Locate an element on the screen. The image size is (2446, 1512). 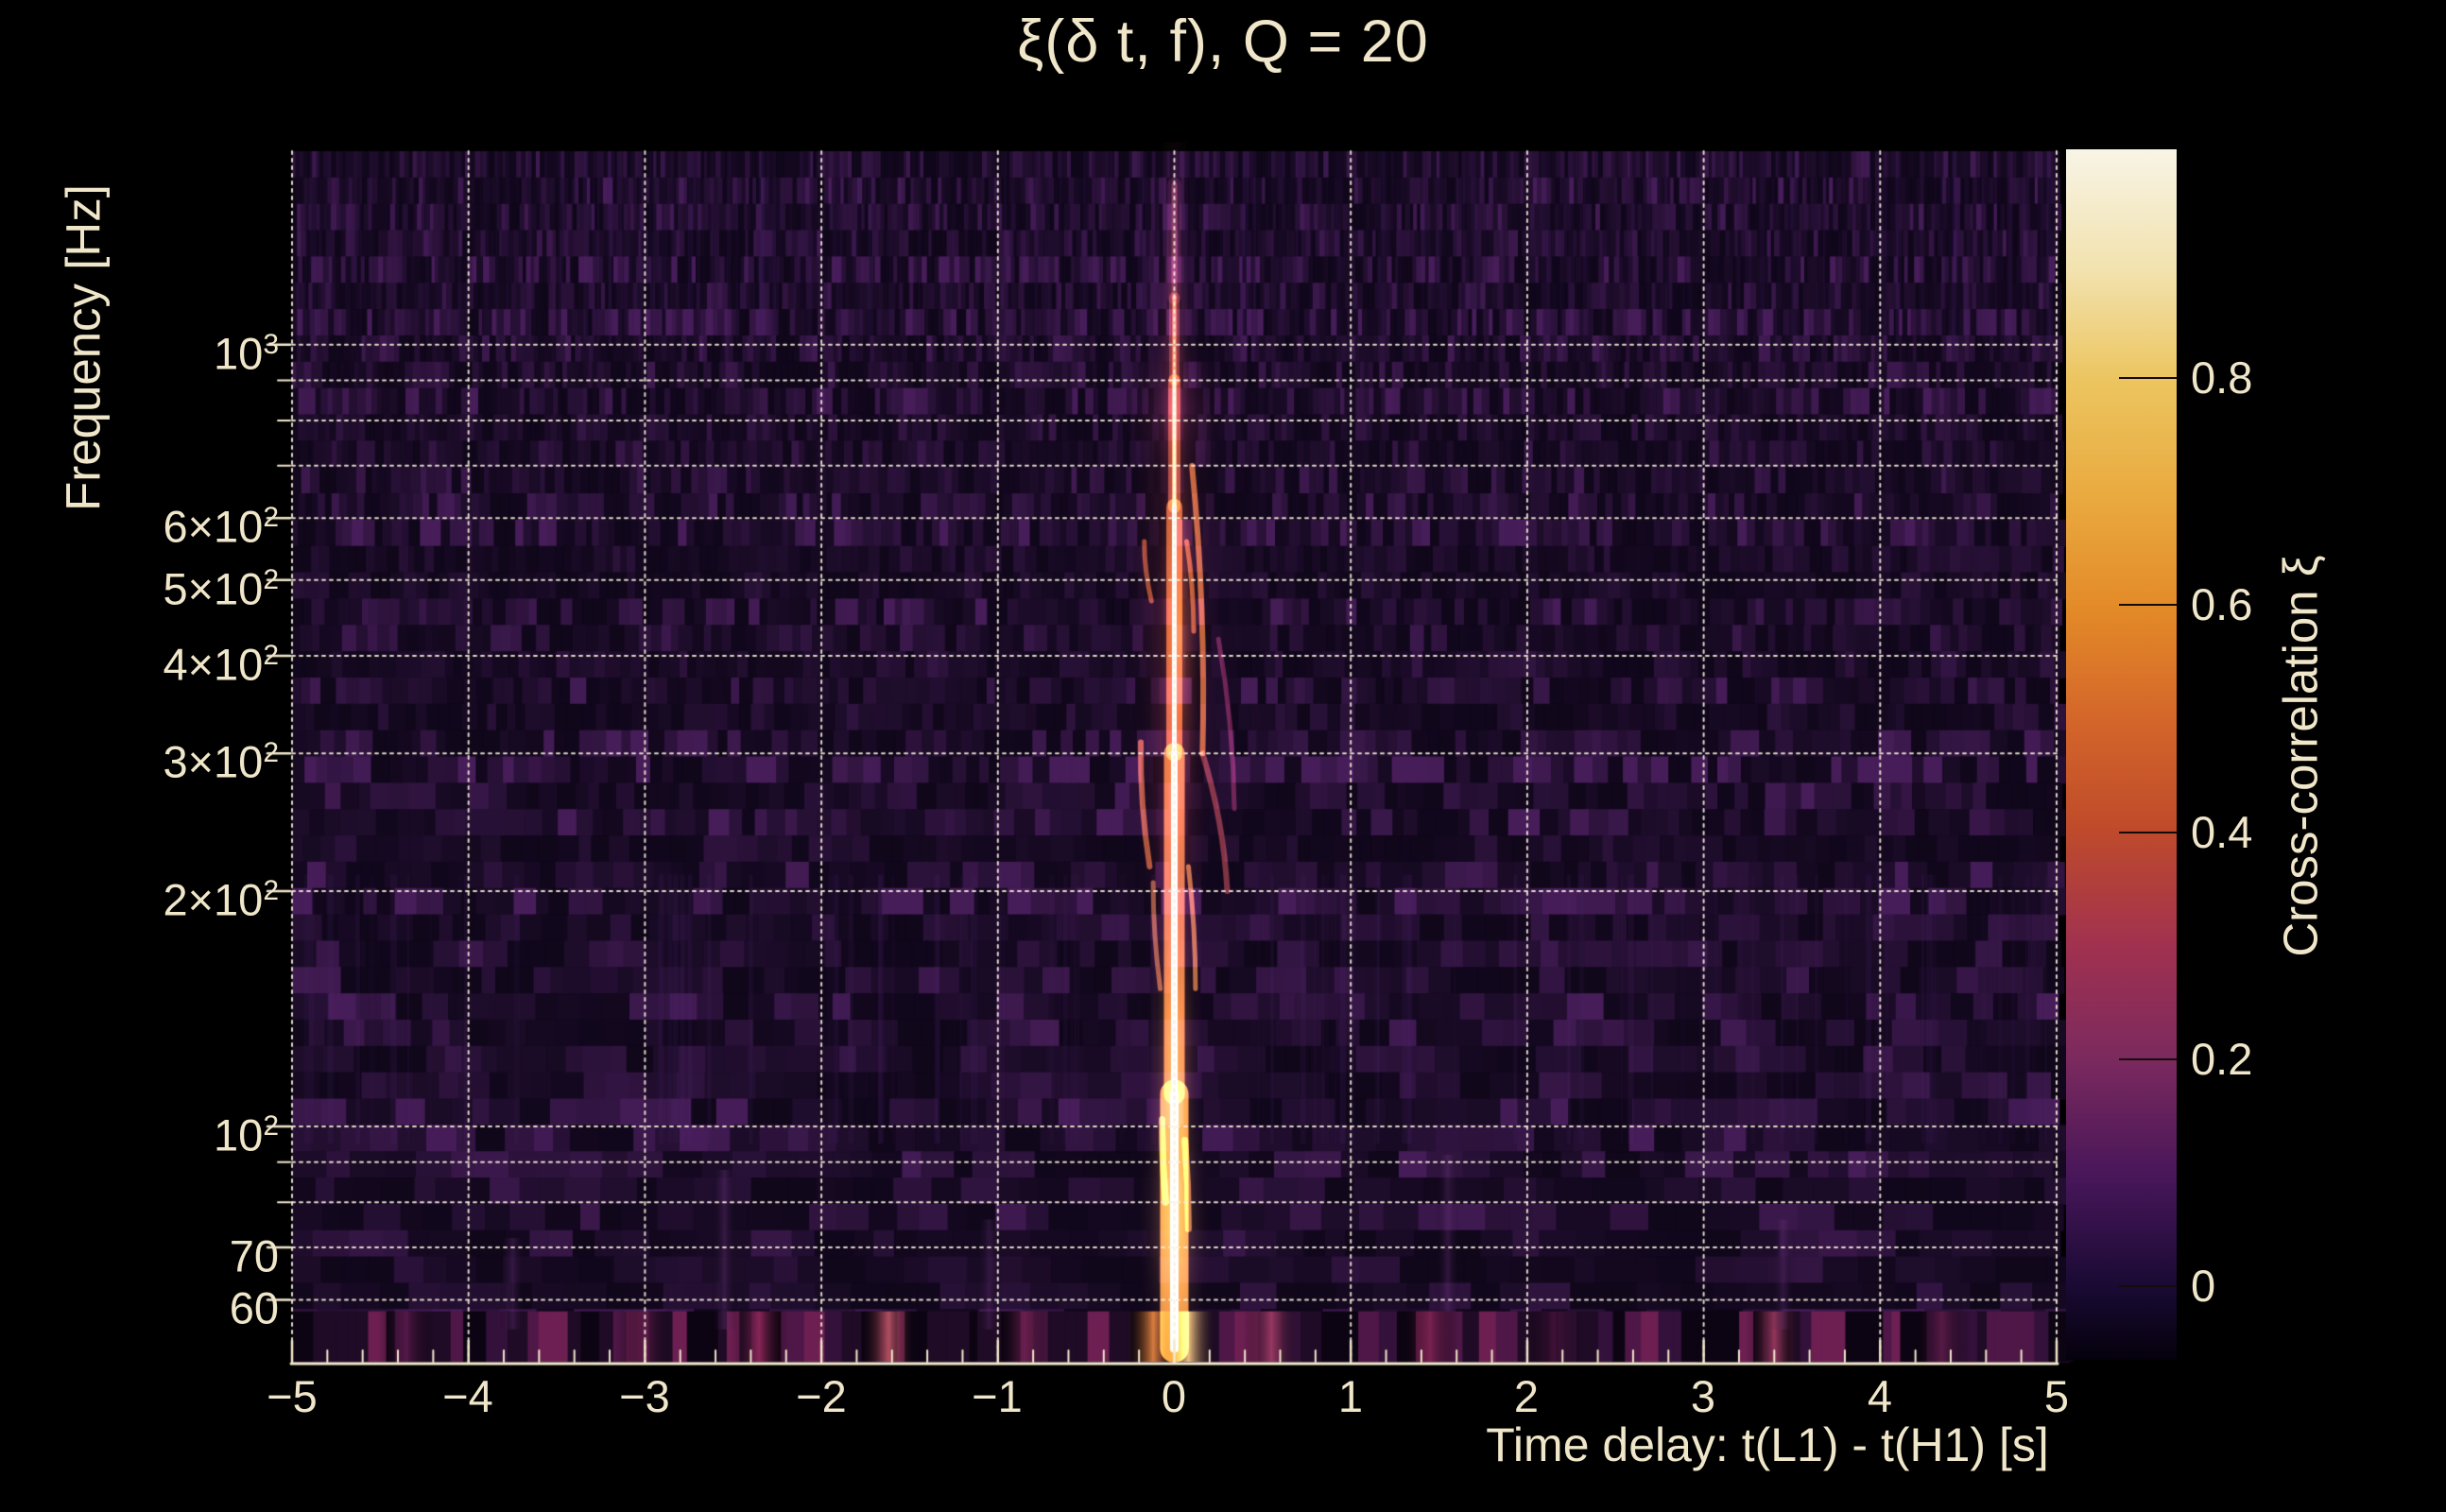
colorbar is located at coordinates (2121, 754).